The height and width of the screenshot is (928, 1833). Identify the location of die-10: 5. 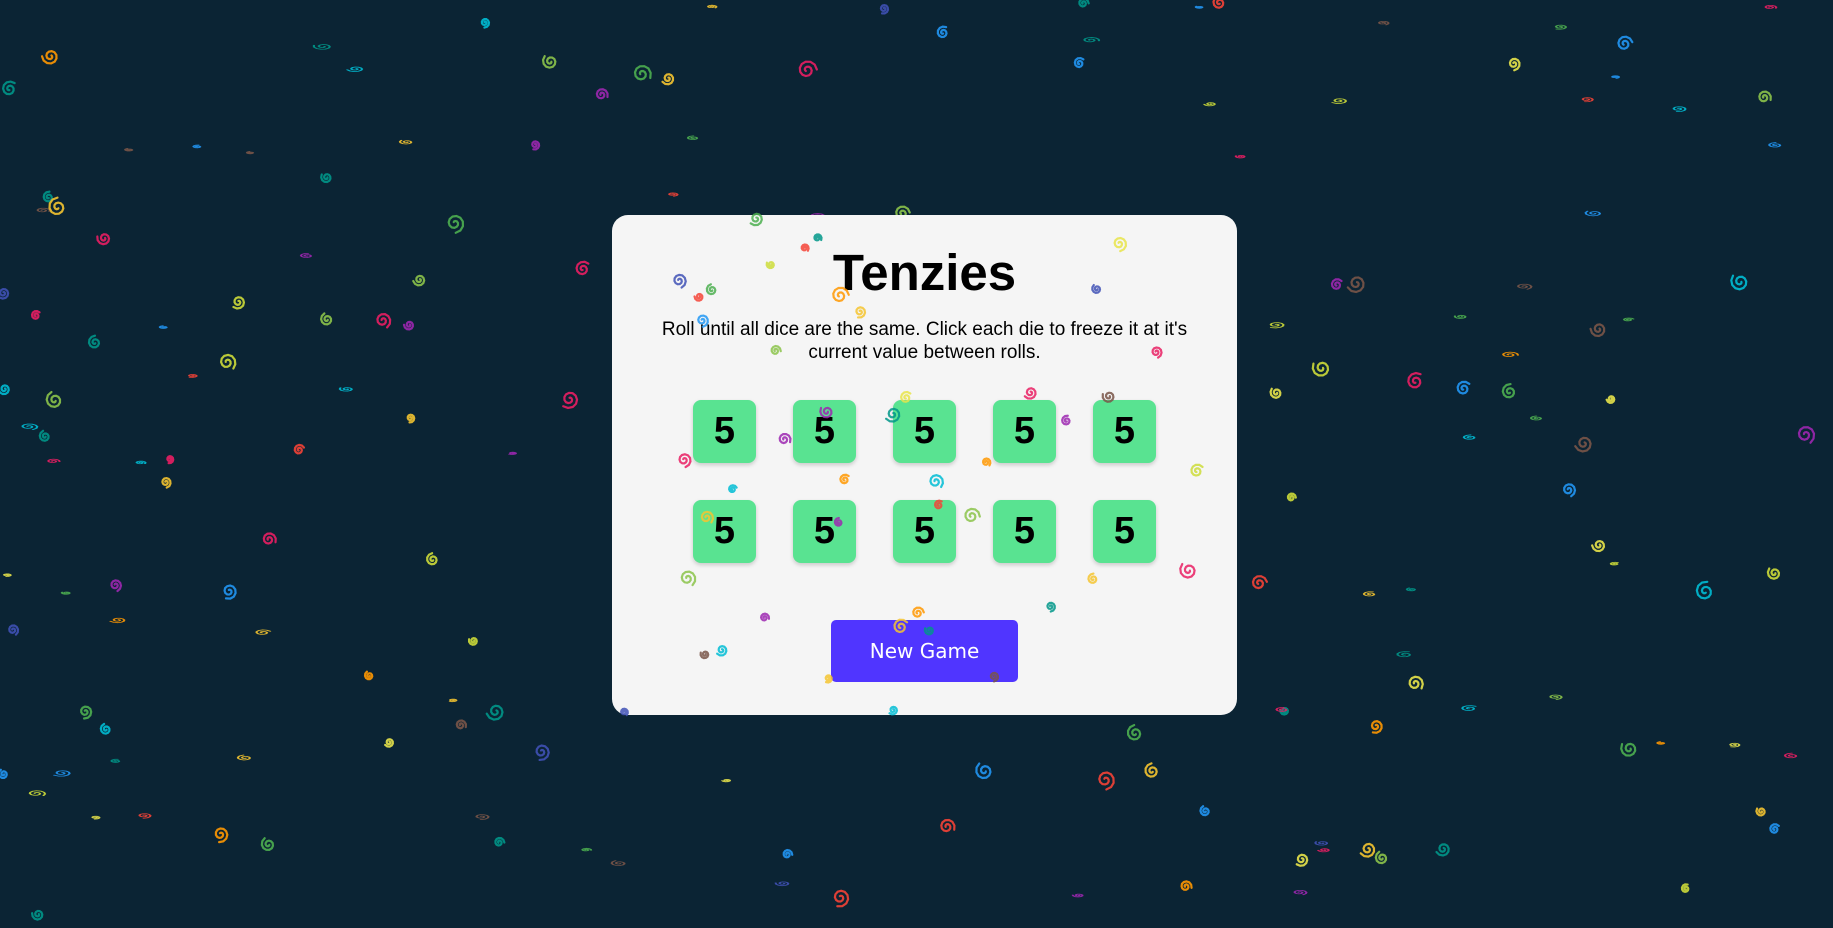
(1124, 531).